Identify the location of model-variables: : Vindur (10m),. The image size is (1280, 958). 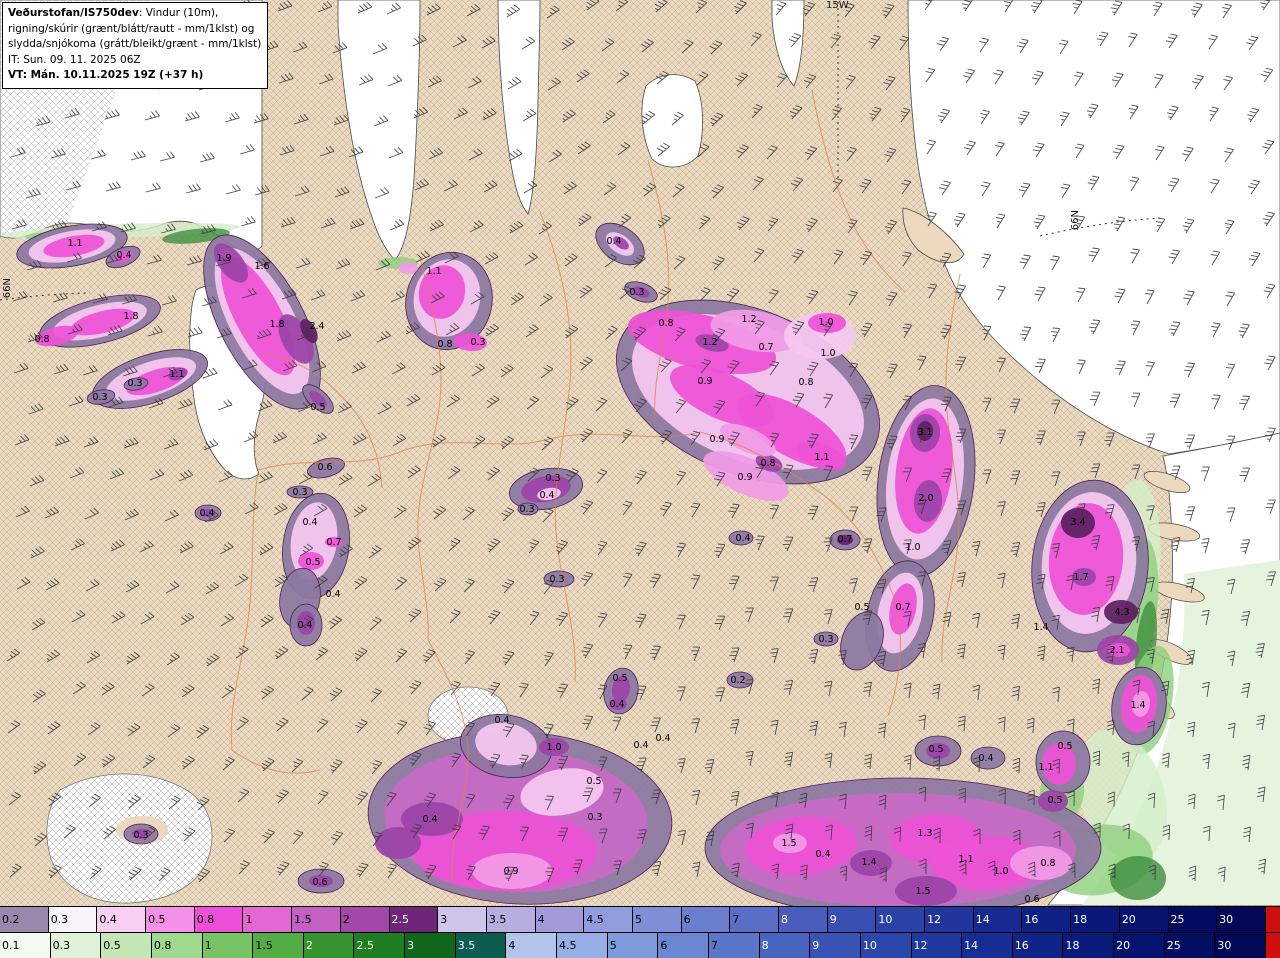
(178, 13).